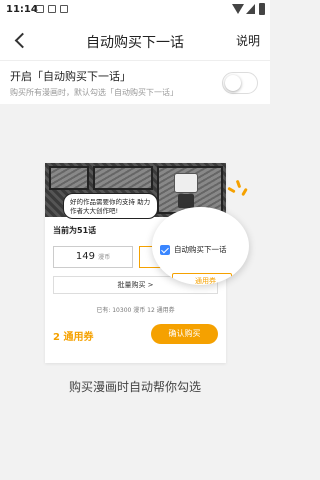  What do you see at coordinates (135, 10) in the screenshot?
I see `status-bar: 11:14` at bounding box center [135, 10].